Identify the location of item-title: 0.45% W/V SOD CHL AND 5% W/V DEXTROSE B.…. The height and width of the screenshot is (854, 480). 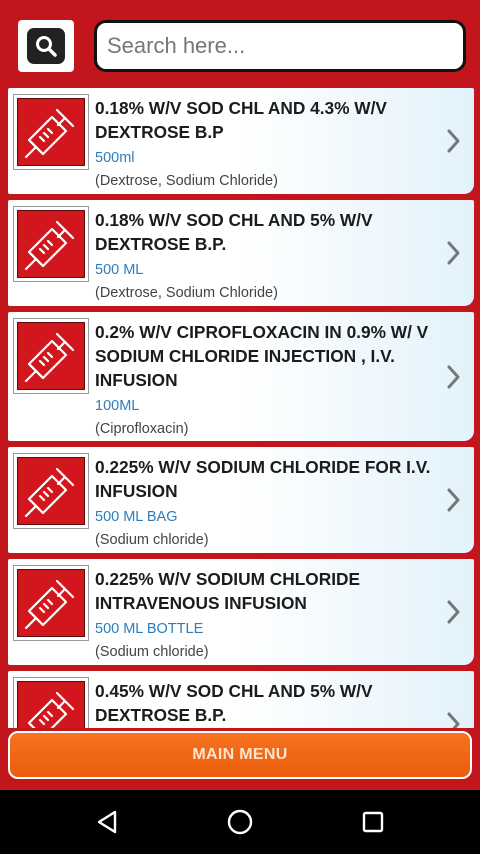
(234, 703).